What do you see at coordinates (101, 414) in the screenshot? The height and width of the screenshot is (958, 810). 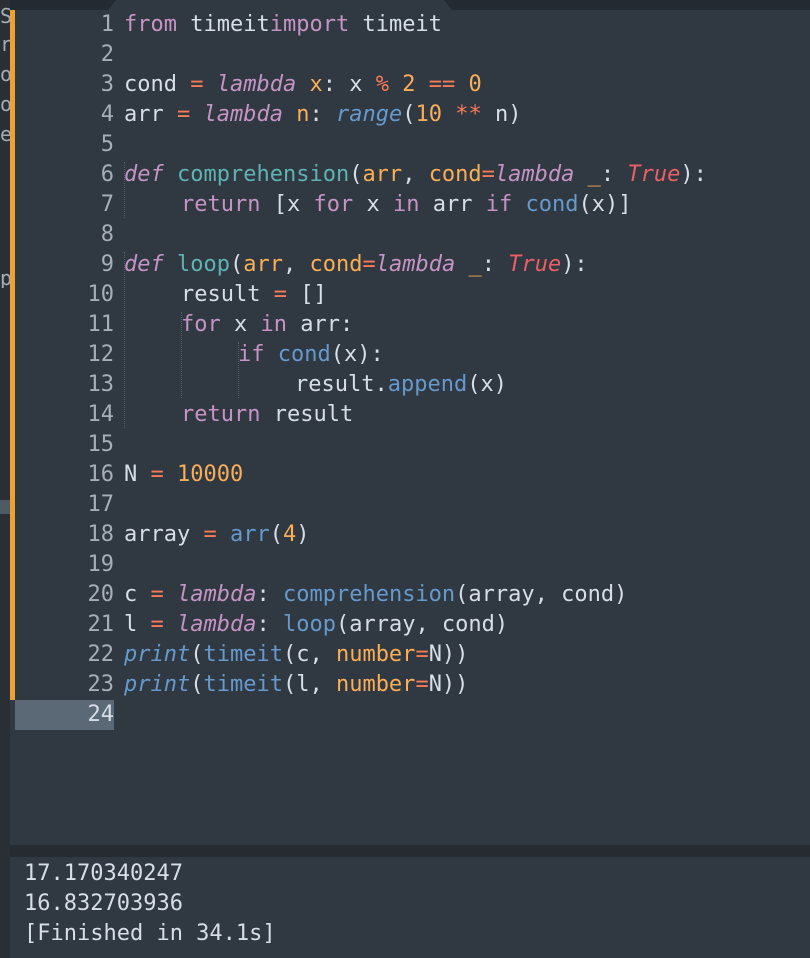 I see `line-number: 14` at bounding box center [101, 414].